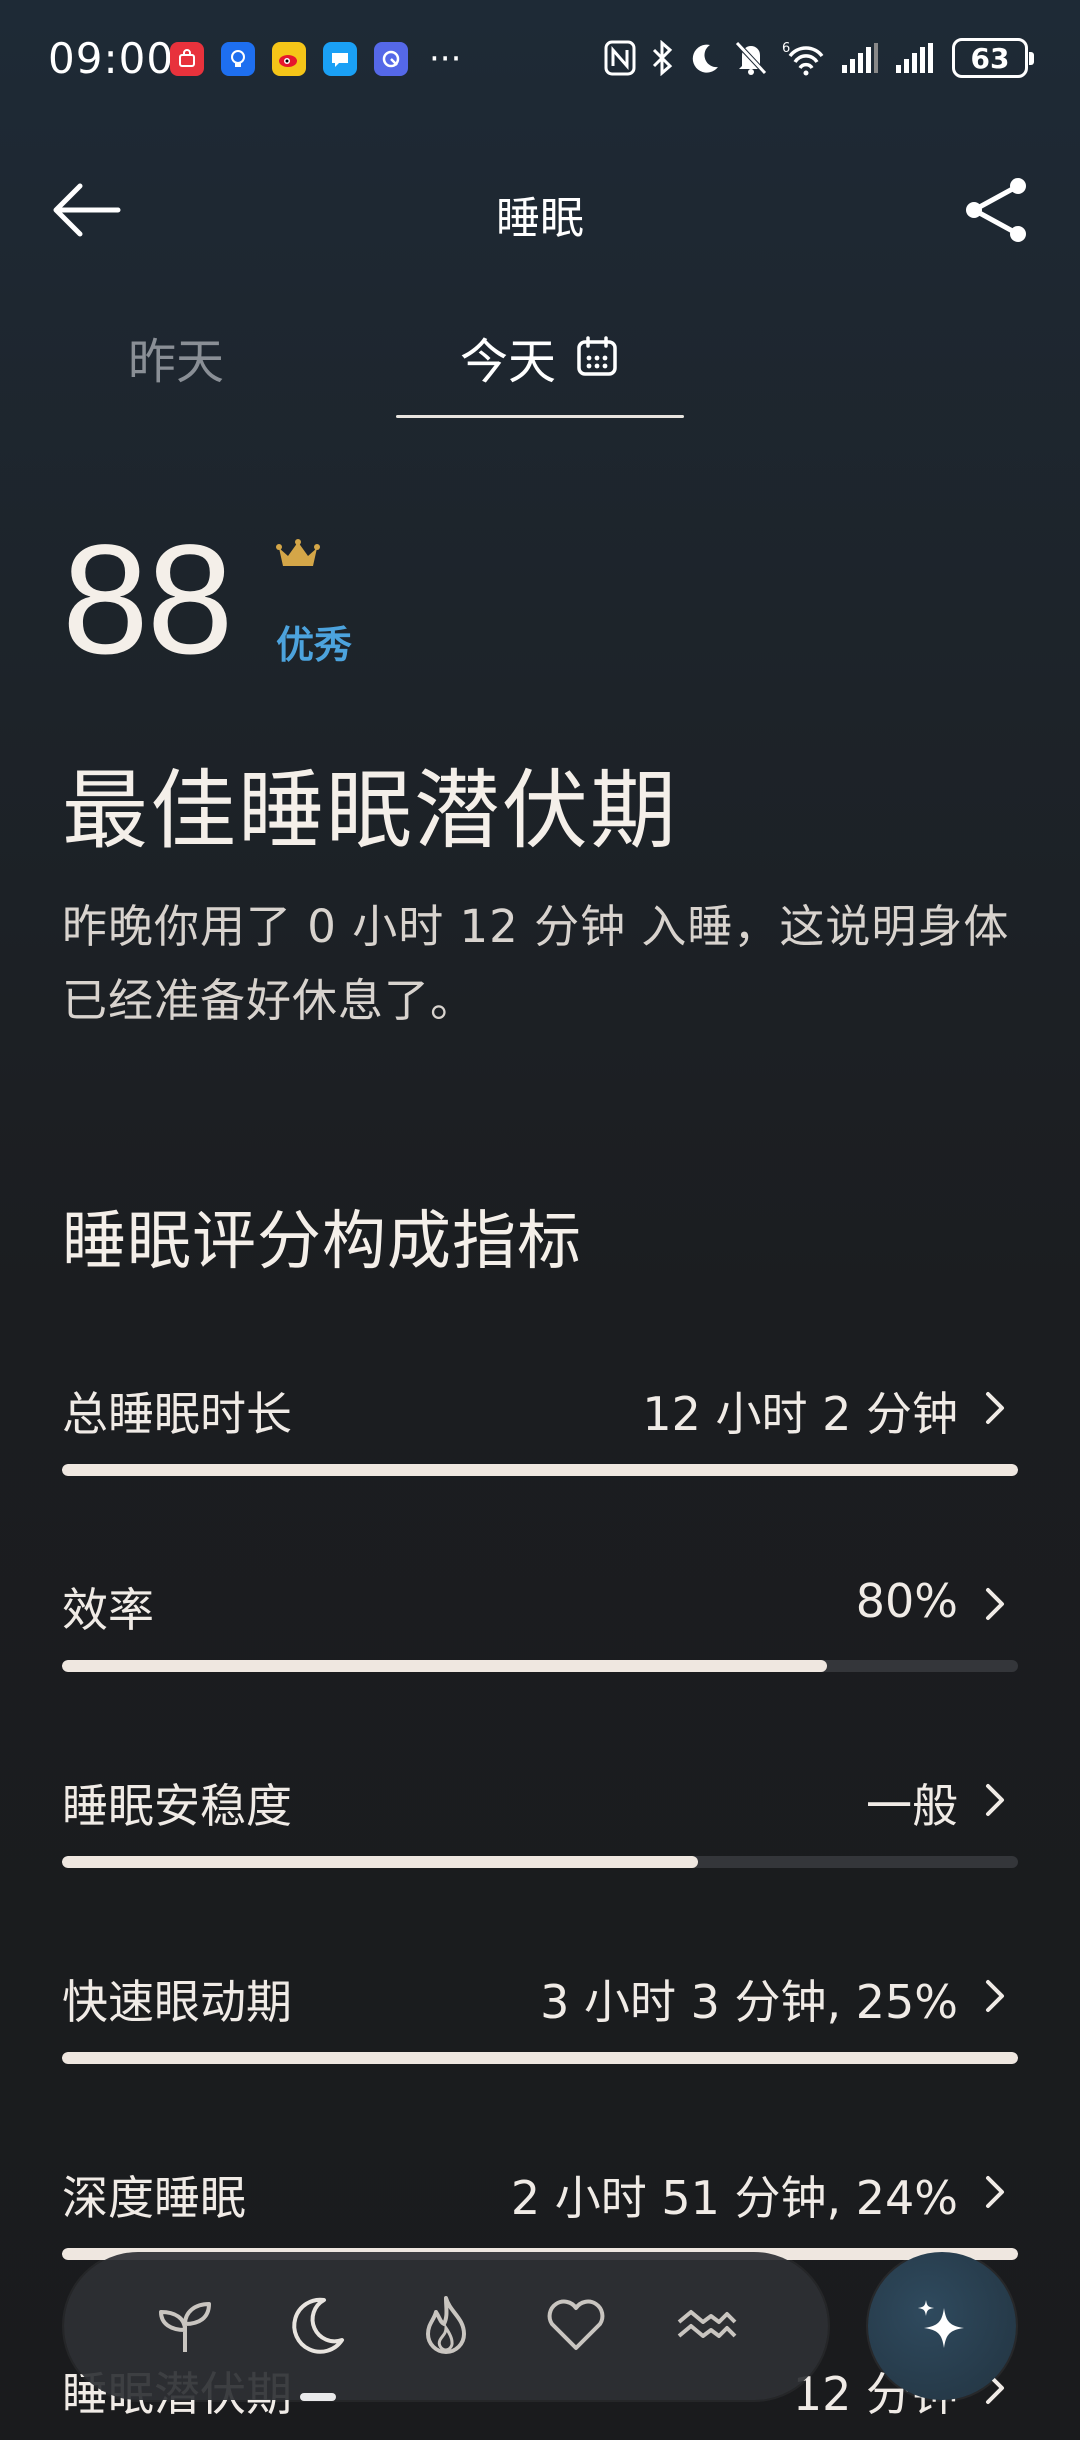 The width and height of the screenshot is (1080, 2440). What do you see at coordinates (540, 2031) in the screenshot?
I see `metric-rem-sleep: 快速眼动期 3 小时 3 分钟, 25%` at bounding box center [540, 2031].